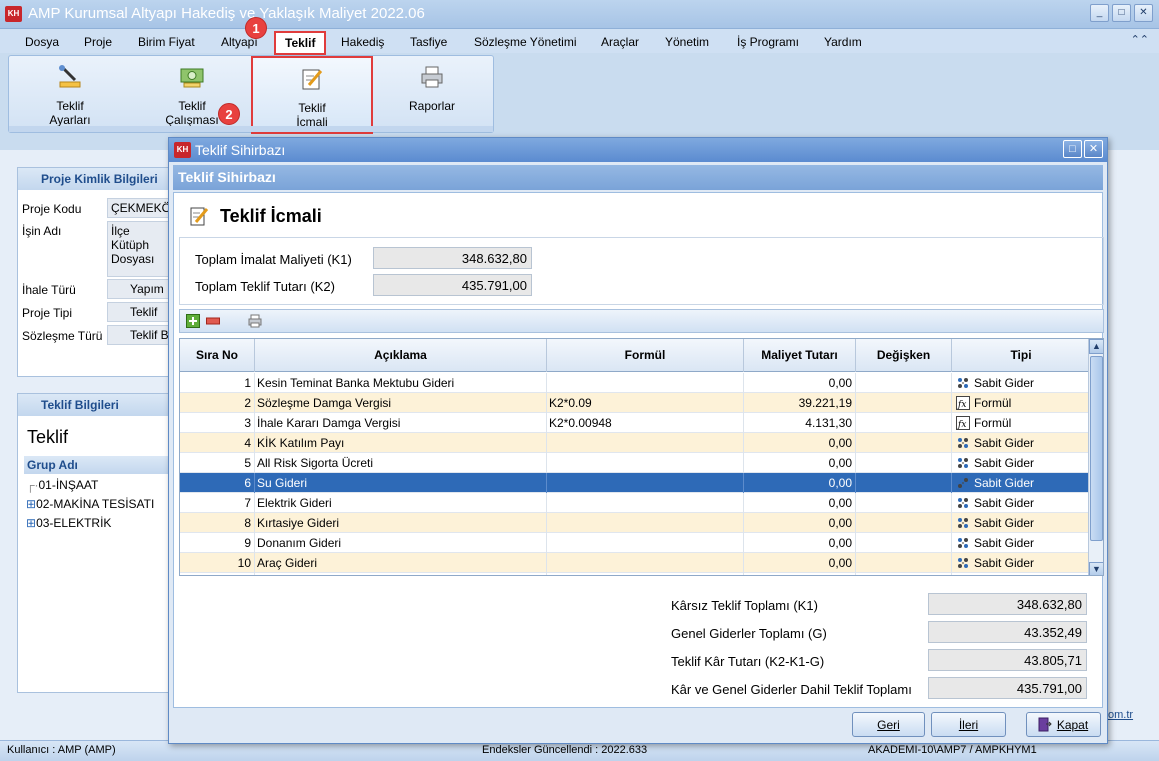  I want to click on summary-k1-value: 348.632,80, so click(1007, 604).